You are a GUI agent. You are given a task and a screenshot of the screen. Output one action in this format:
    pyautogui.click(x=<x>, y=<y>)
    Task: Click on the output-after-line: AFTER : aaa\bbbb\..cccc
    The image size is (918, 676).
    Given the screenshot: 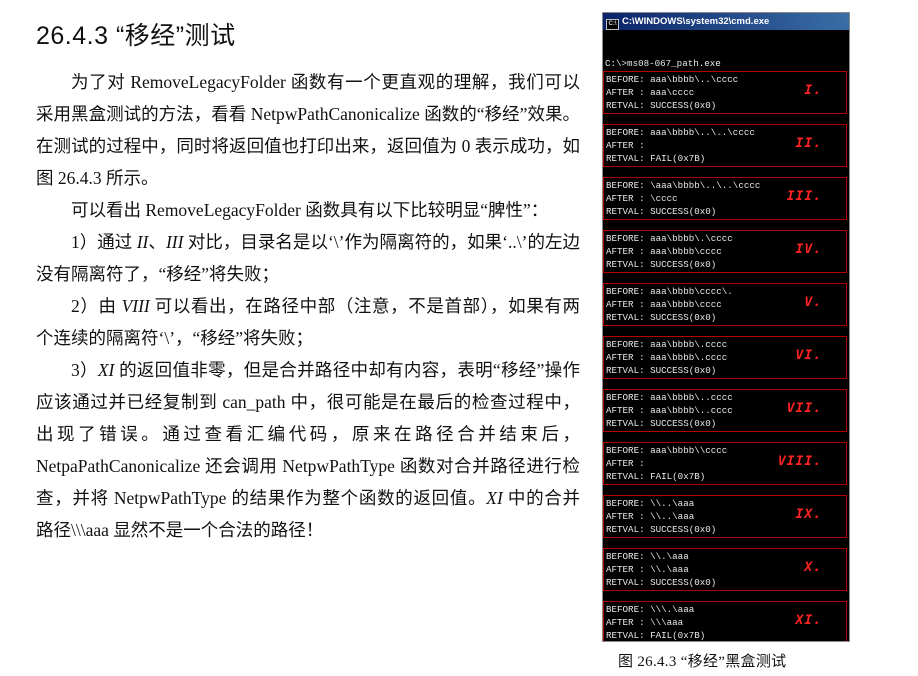 What is the action you would take?
    pyautogui.click(x=669, y=410)
    